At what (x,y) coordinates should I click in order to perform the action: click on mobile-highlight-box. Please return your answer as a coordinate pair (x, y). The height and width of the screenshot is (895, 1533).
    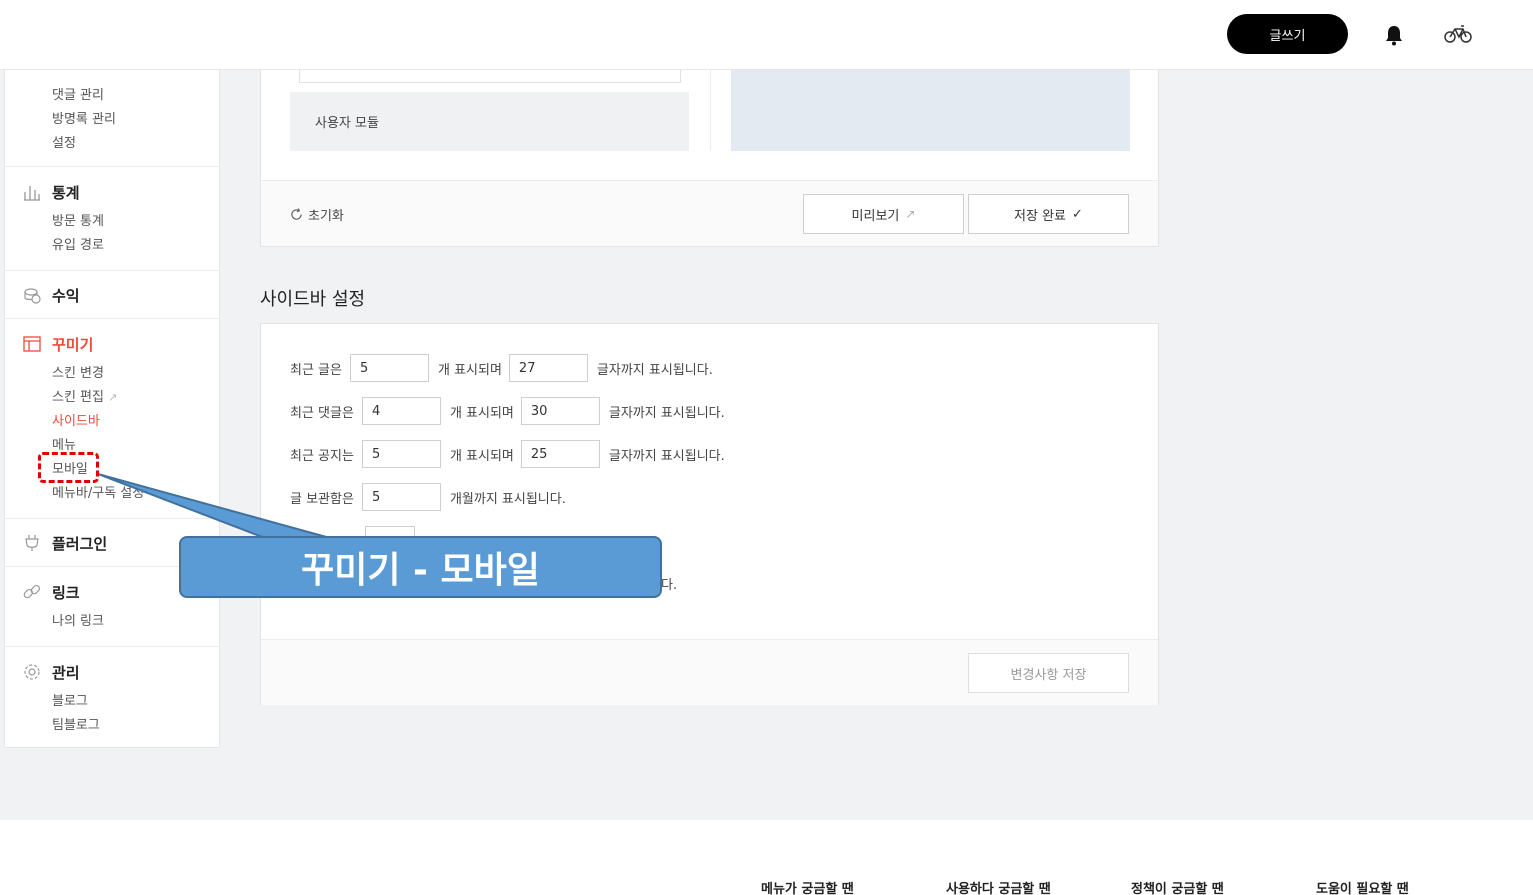
    Looking at the image, I should click on (68, 467).